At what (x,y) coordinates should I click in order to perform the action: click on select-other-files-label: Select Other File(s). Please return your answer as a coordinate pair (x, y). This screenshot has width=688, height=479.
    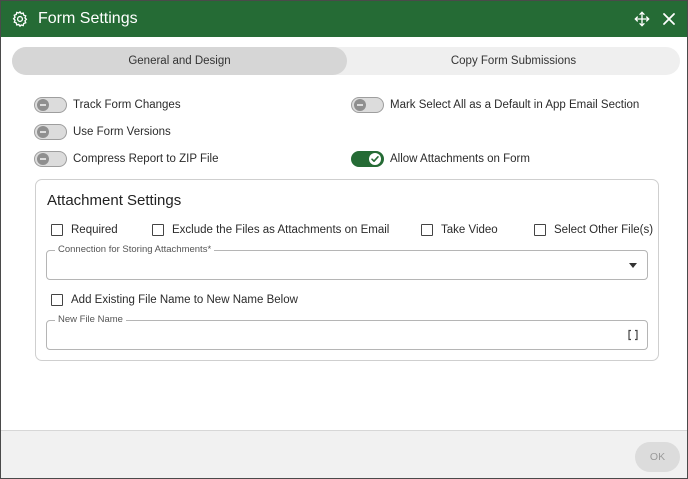
    Looking at the image, I should click on (604, 230).